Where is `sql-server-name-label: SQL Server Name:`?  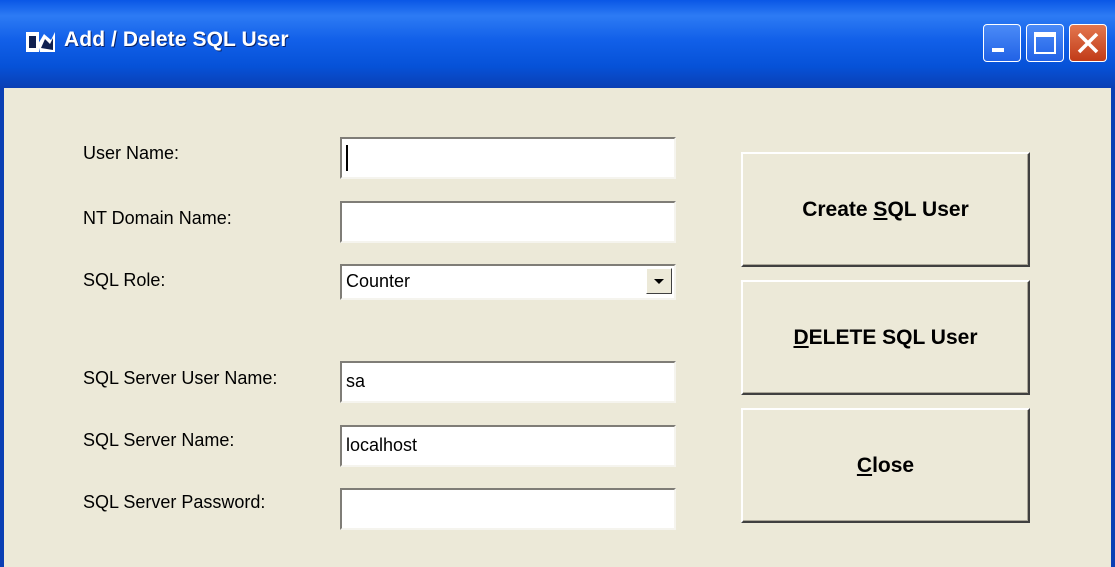 sql-server-name-label: SQL Server Name: is located at coordinates (159, 440).